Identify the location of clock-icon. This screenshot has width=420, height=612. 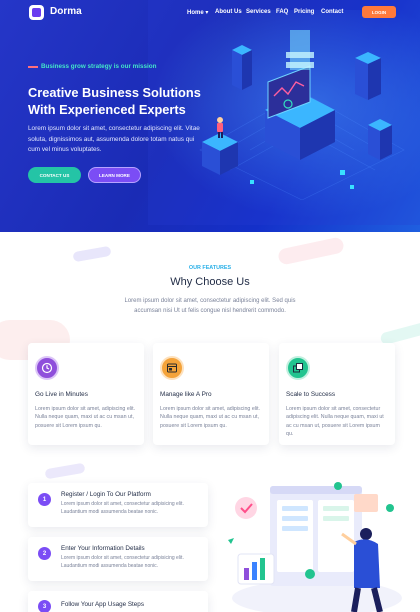
(47, 368).